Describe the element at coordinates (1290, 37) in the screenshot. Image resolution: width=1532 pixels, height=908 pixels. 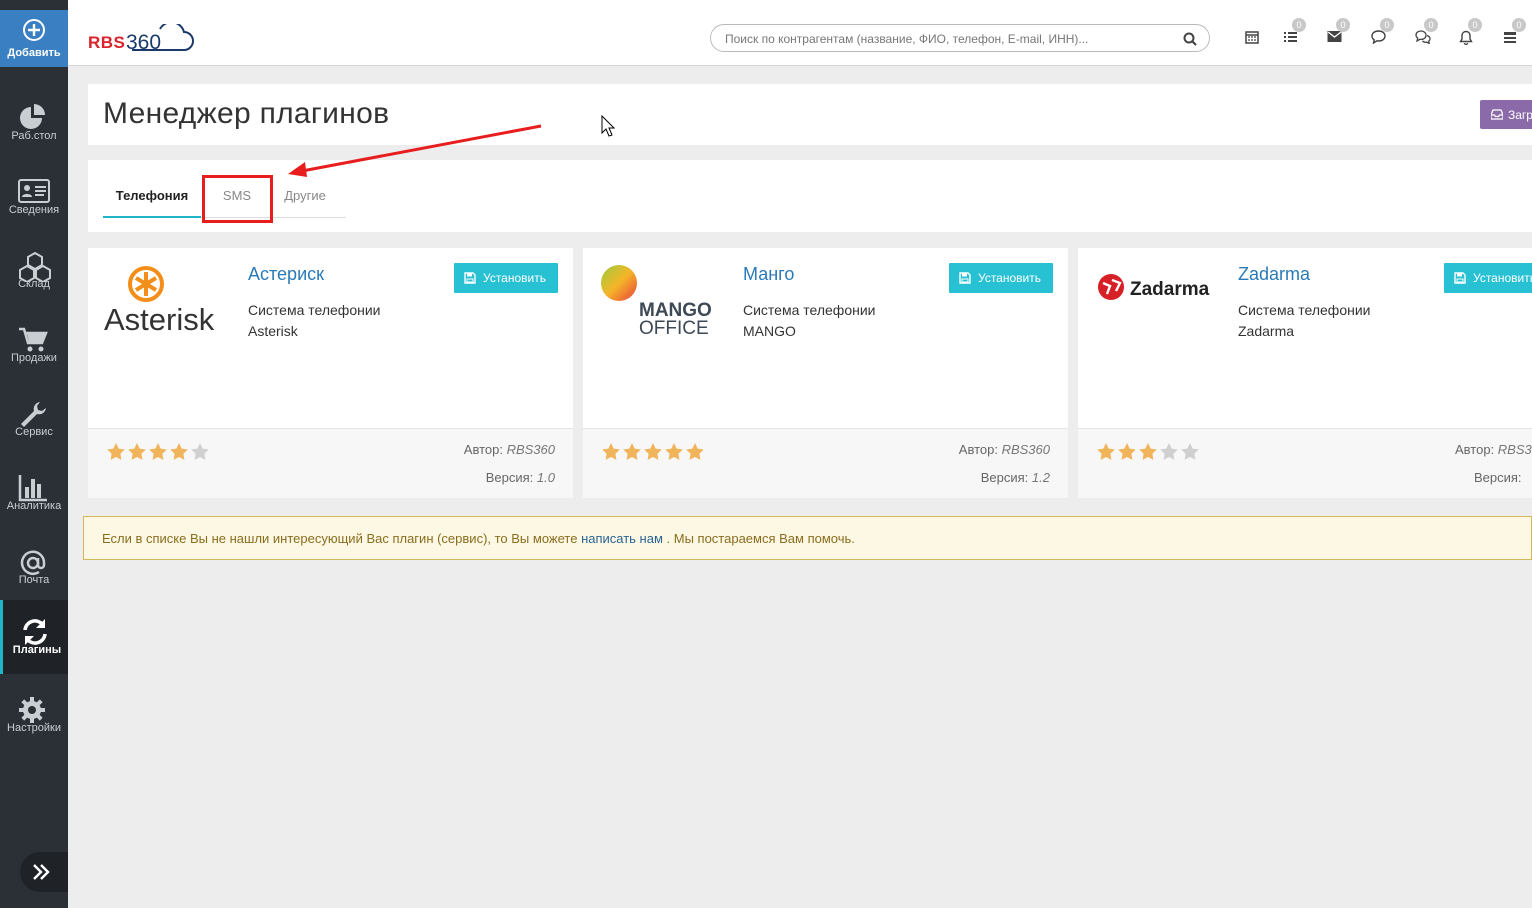
I see `list-icon` at that location.